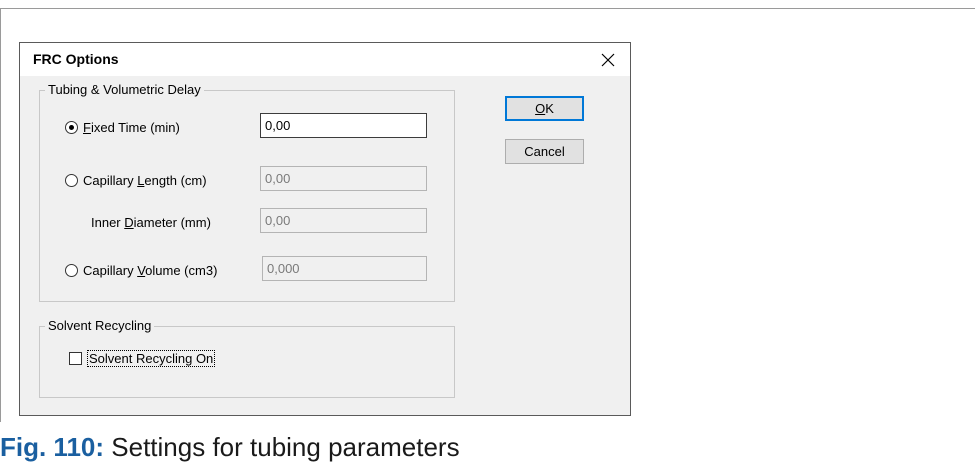  What do you see at coordinates (343, 125) in the screenshot?
I see `fixed-time-input` at bounding box center [343, 125].